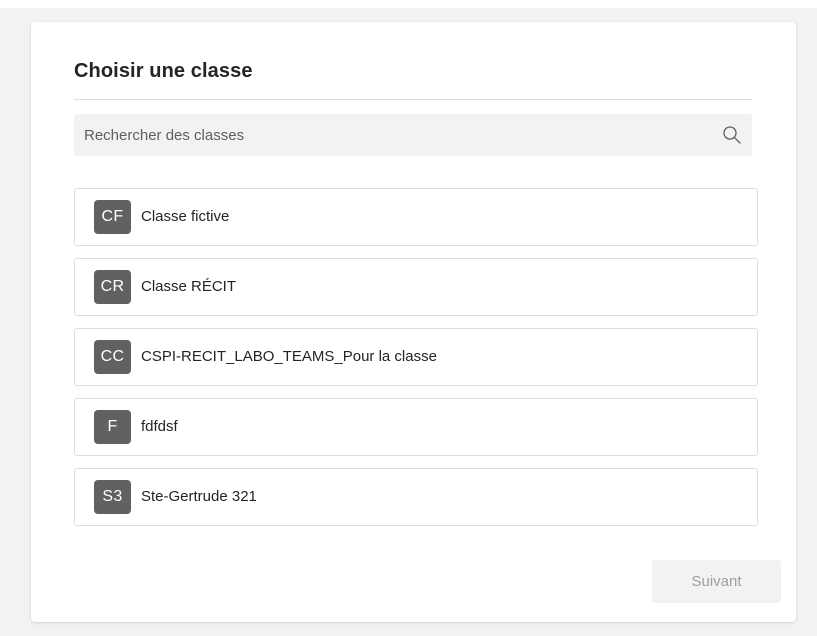  Describe the element at coordinates (289, 356) in the screenshot. I see `class-name: CSPI-RECIT_LABO_TEAMS_Pour la classe` at that location.